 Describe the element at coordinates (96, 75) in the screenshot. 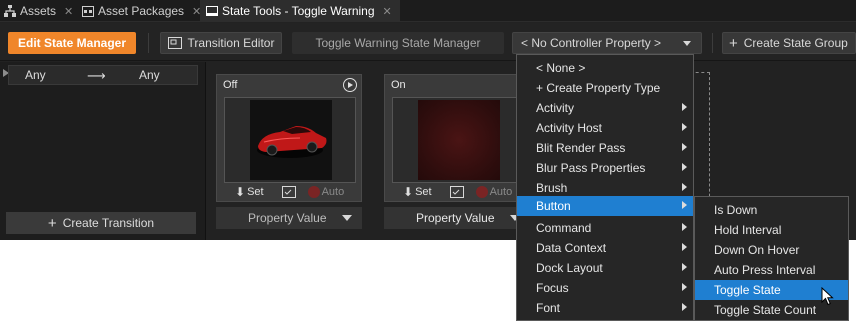

I see `arrow-right-icon: ⟶` at that location.